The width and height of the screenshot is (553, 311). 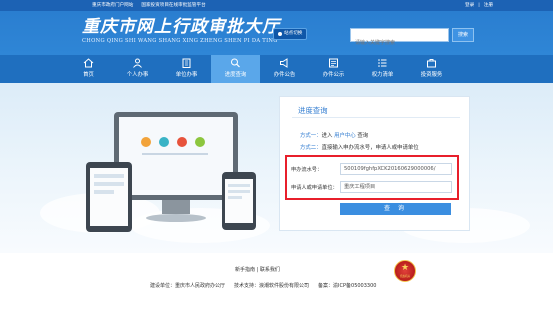 What do you see at coordinates (431, 63) in the screenshot?
I see `investment-icon` at bounding box center [431, 63].